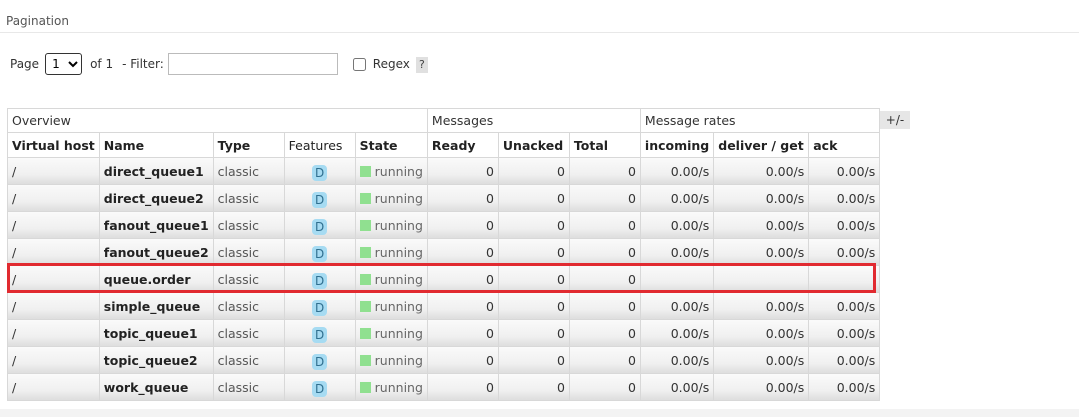  Describe the element at coordinates (444, 279) in the screenshot. I see `table-row: / queue.order classic Drunning 0 0 0` at that location.